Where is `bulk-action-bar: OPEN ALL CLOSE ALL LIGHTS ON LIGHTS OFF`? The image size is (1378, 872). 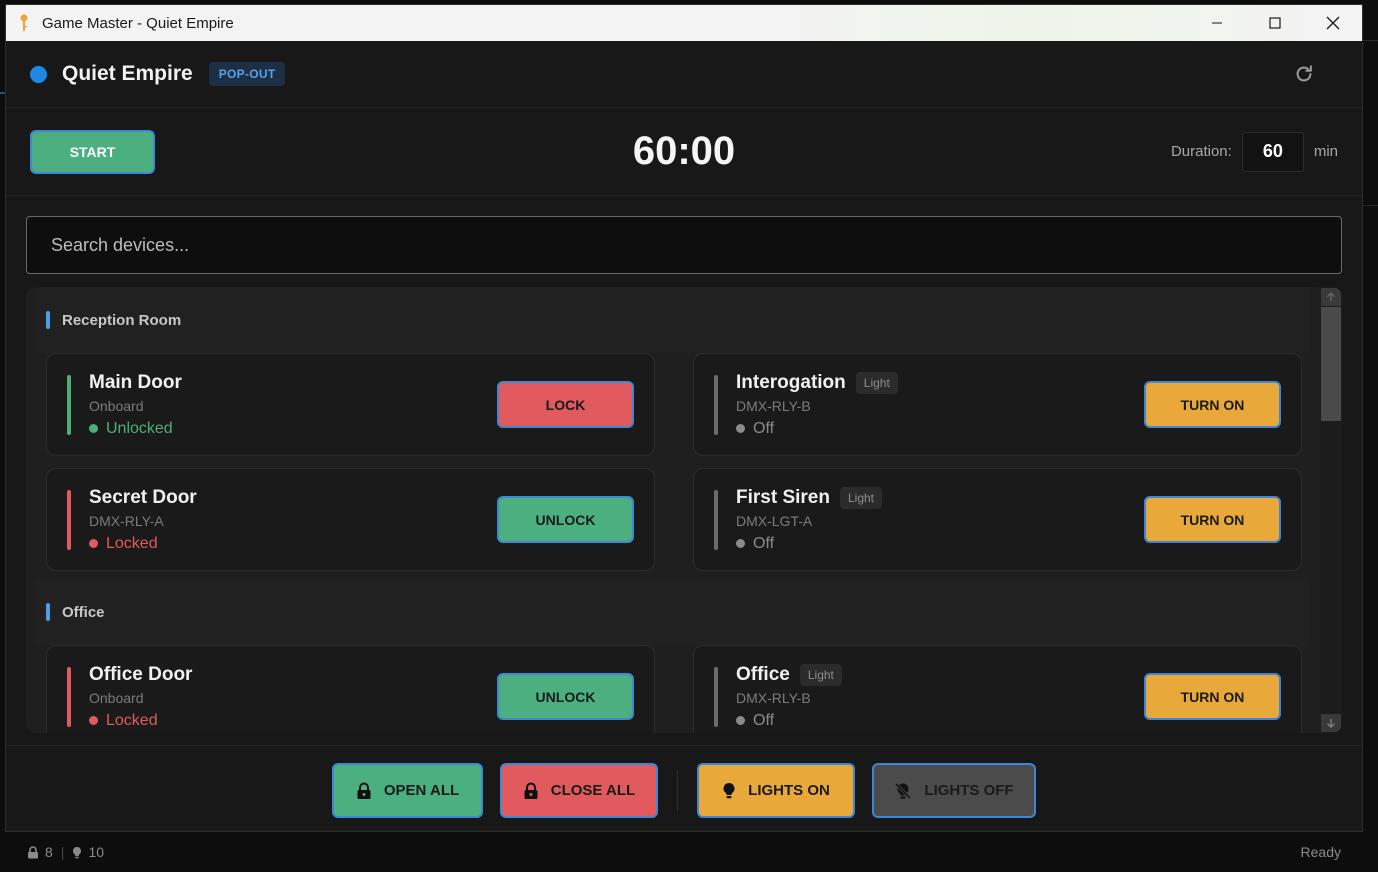 bulk-action-bar: OPEN ALL CLOSE ALL LIGHTS ON LIGHTS OFF is located at coordinates (684, 788).